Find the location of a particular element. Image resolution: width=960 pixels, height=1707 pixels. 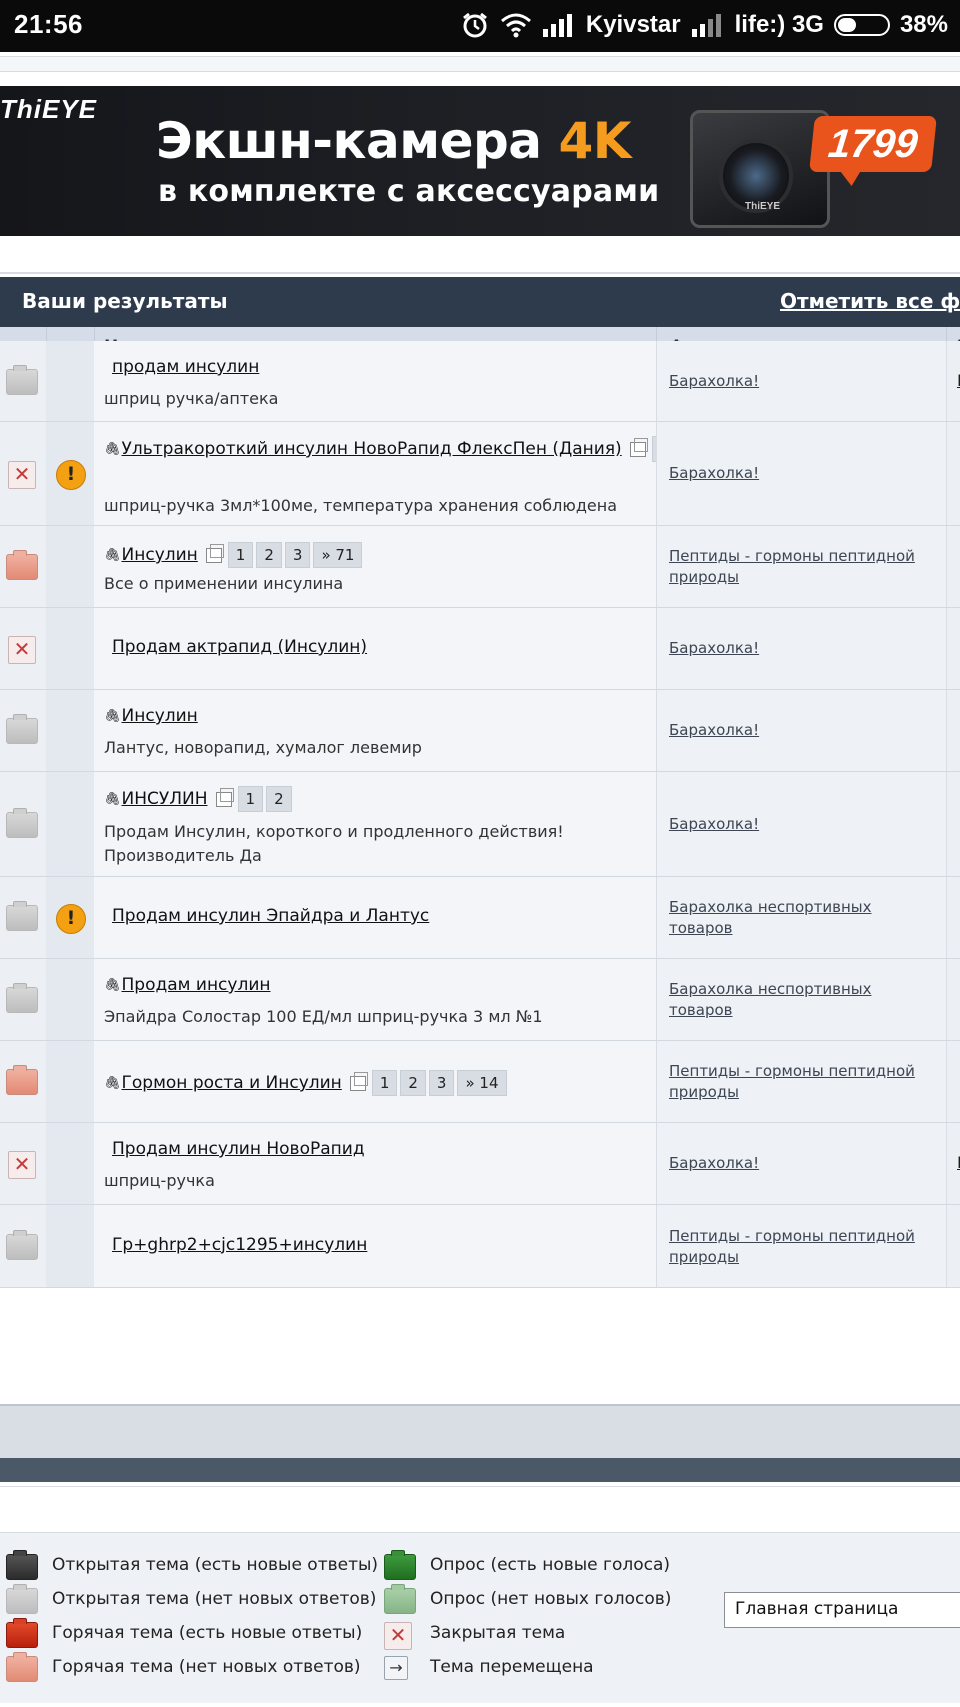

topic-title-link: Продам инсулин НовоРапид is located at coordinates (238, 1149).